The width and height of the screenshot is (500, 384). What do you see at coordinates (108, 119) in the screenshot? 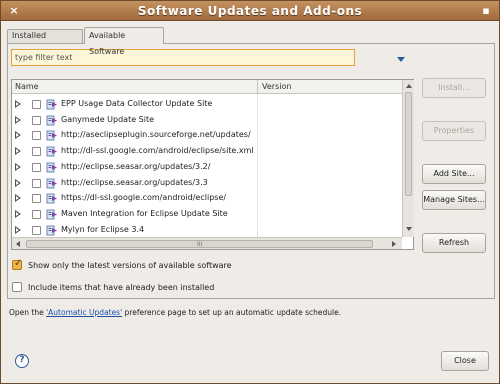
I see `row-label: Ganymede Update Site` at bounding box center [108, 119].